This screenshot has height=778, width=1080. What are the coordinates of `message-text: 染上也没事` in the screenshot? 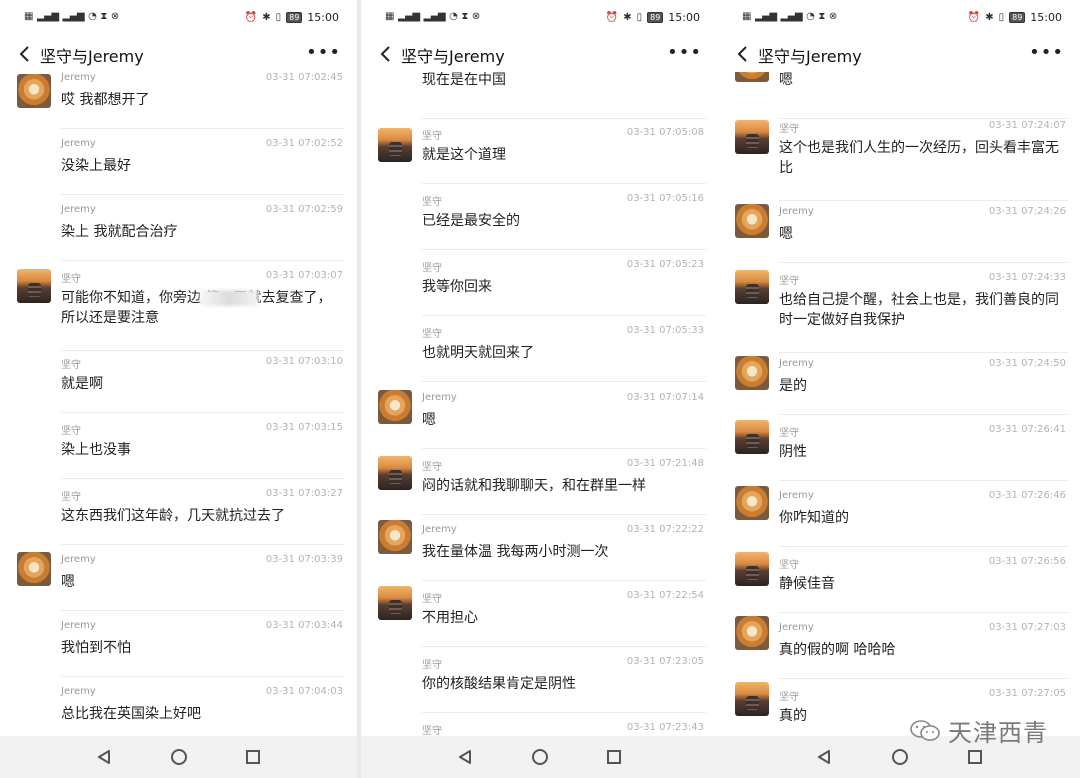 It's located at (96, 450).